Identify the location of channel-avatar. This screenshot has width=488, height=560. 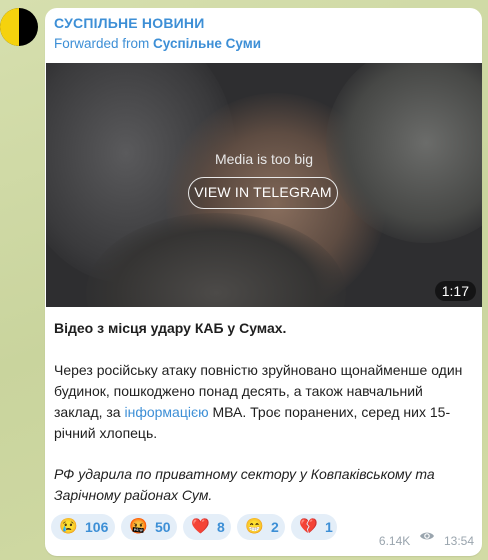
(19, 27).